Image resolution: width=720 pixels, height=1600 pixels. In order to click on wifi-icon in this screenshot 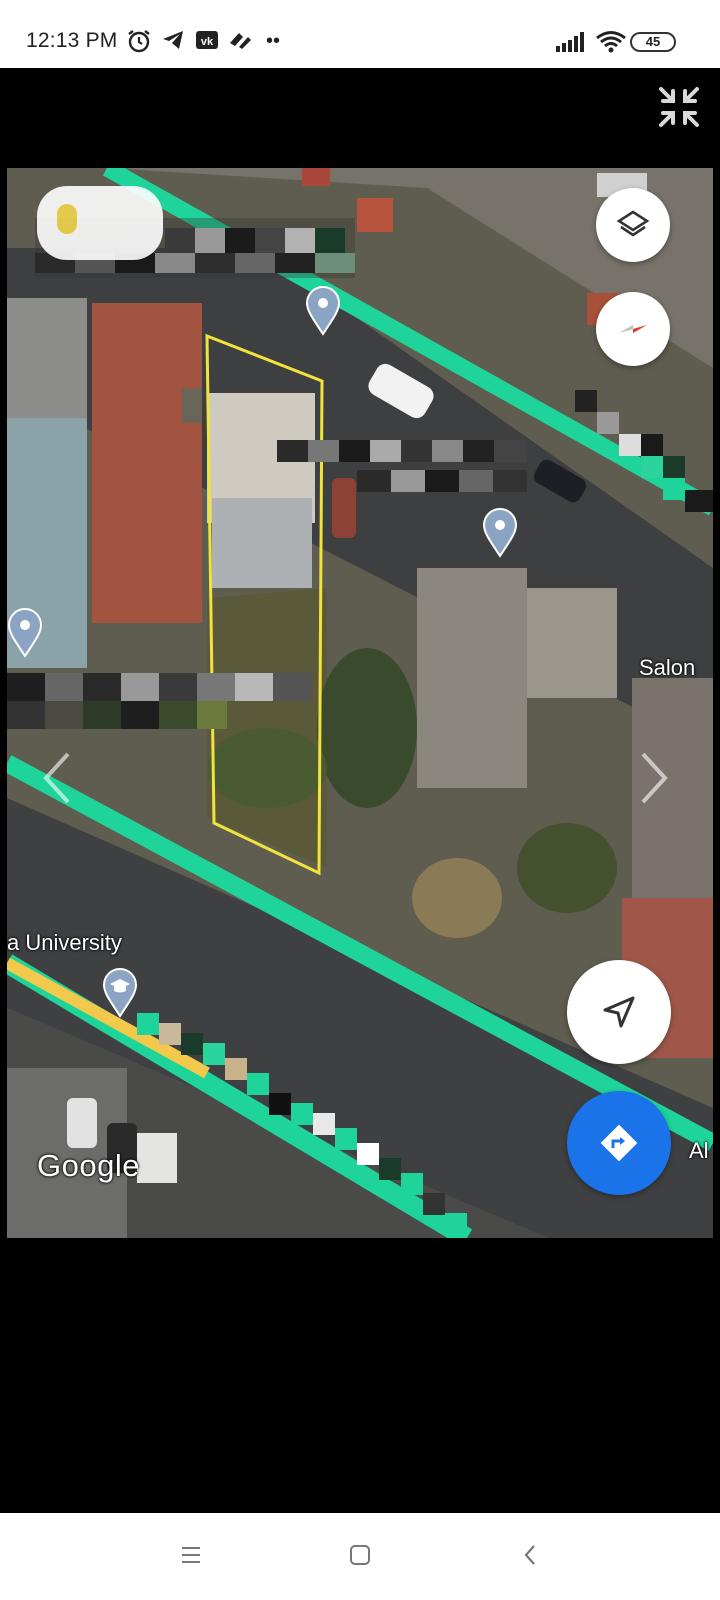, I will do `click(611, 42)`.